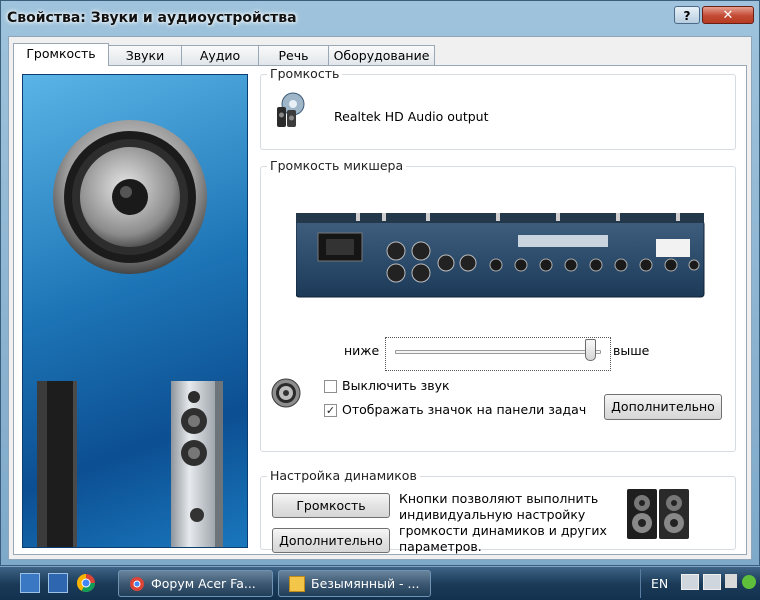 The height and width of the screenshot is (600, 760). Describe the element at coordinates (663, 407) in the screenshot. I see `mixer-advanced-button: Дополнительно` at that location.